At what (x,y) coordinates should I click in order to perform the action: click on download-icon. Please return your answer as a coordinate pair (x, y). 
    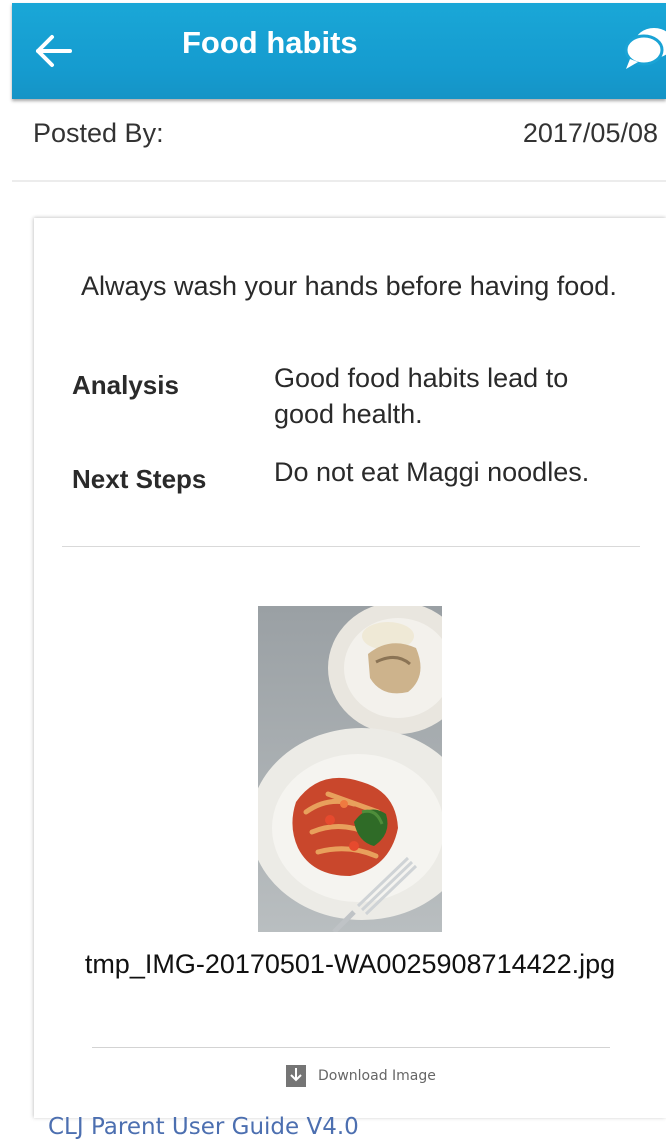
    Looking at the image, I should click on (296, 1076).